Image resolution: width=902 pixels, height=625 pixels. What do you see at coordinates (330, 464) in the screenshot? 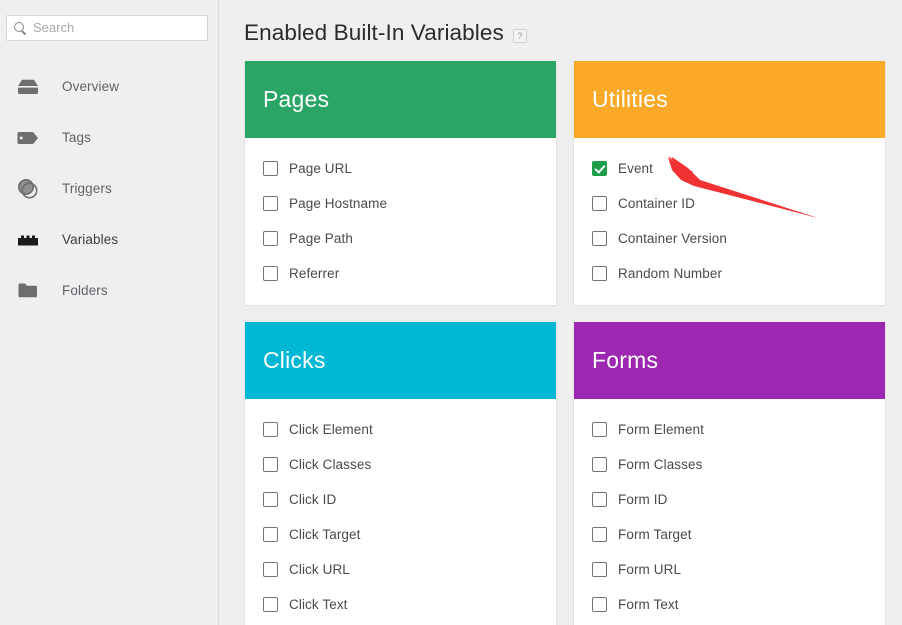
I see `option-label: Click Classes` at bounding box center [330, 464].